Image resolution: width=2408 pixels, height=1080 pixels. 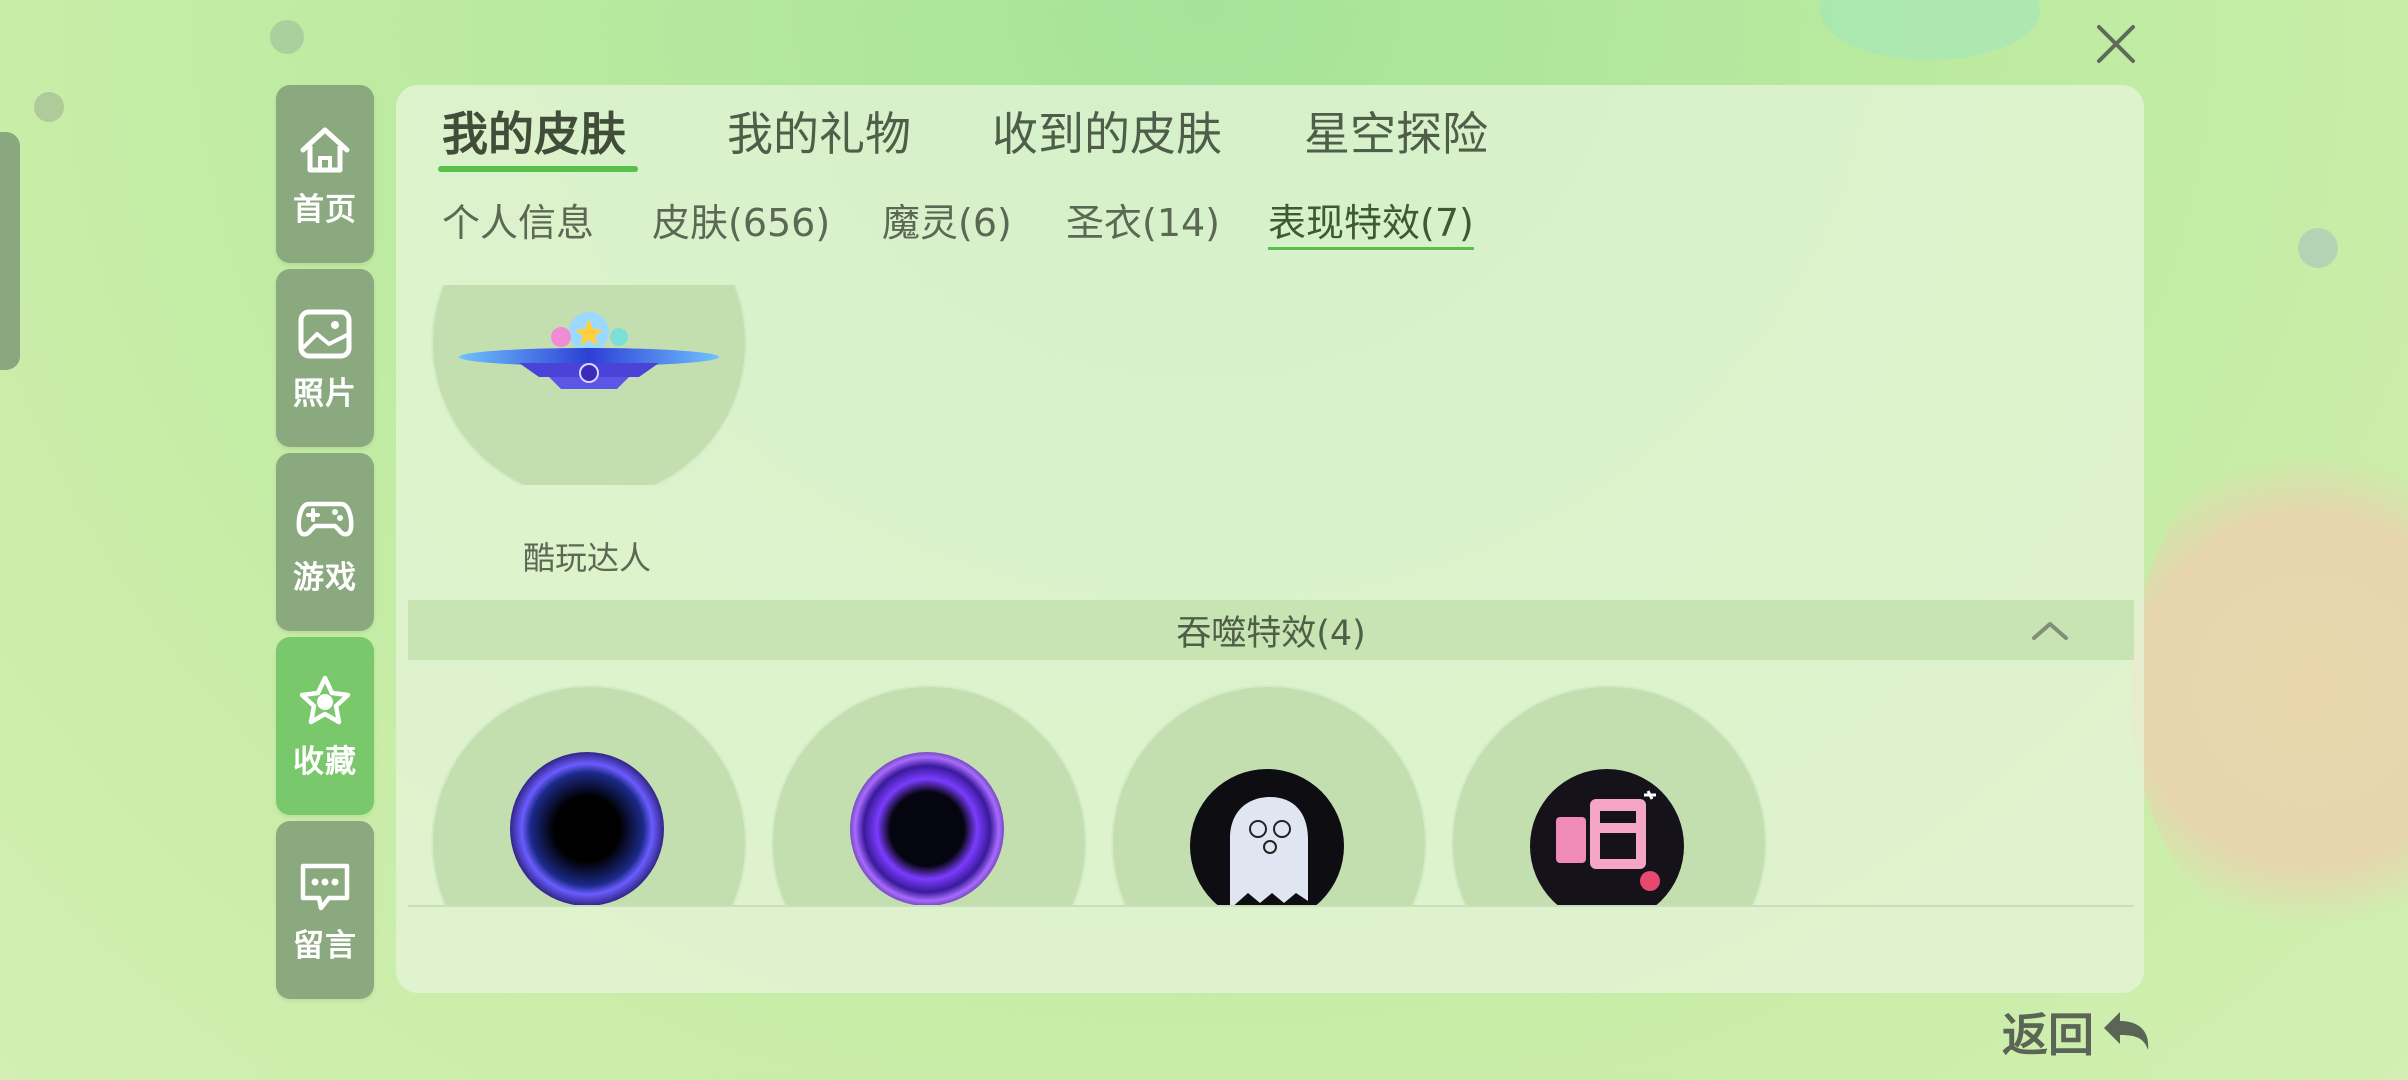 I want to click on sidebar-item-games: 游戏, so click(x=325, y=542).